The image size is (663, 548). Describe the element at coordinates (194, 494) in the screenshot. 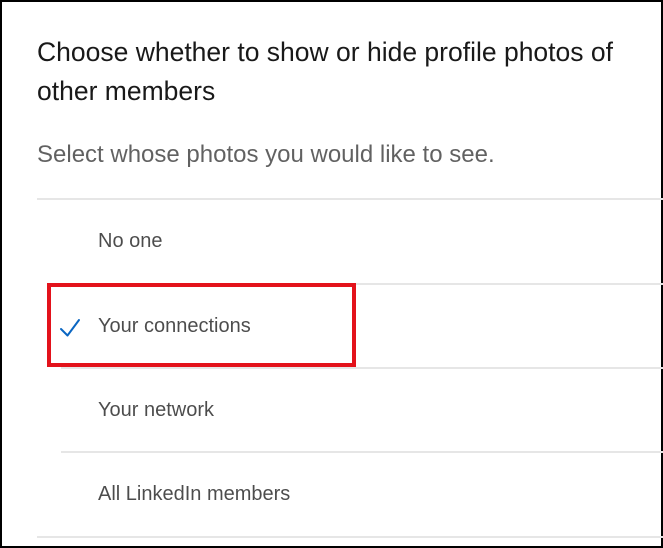

I see `option-label: All LinkedIn members` at that location.